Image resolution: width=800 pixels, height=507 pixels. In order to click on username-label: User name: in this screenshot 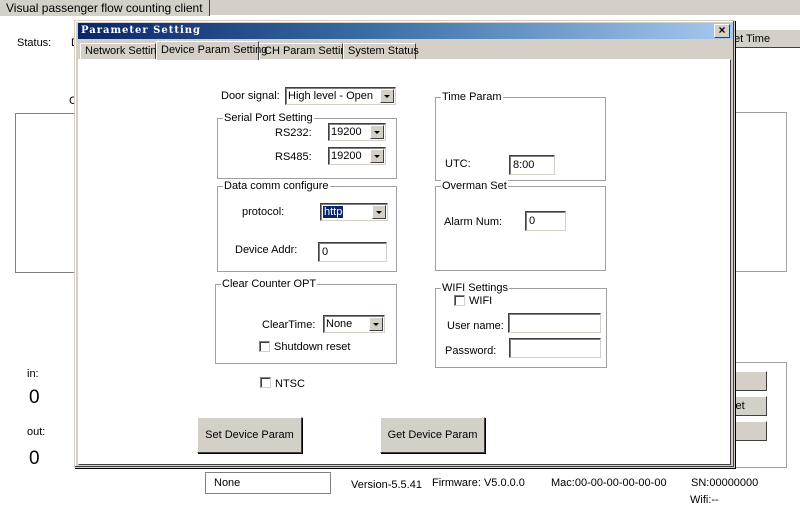, I will do `click(475, 326)`.